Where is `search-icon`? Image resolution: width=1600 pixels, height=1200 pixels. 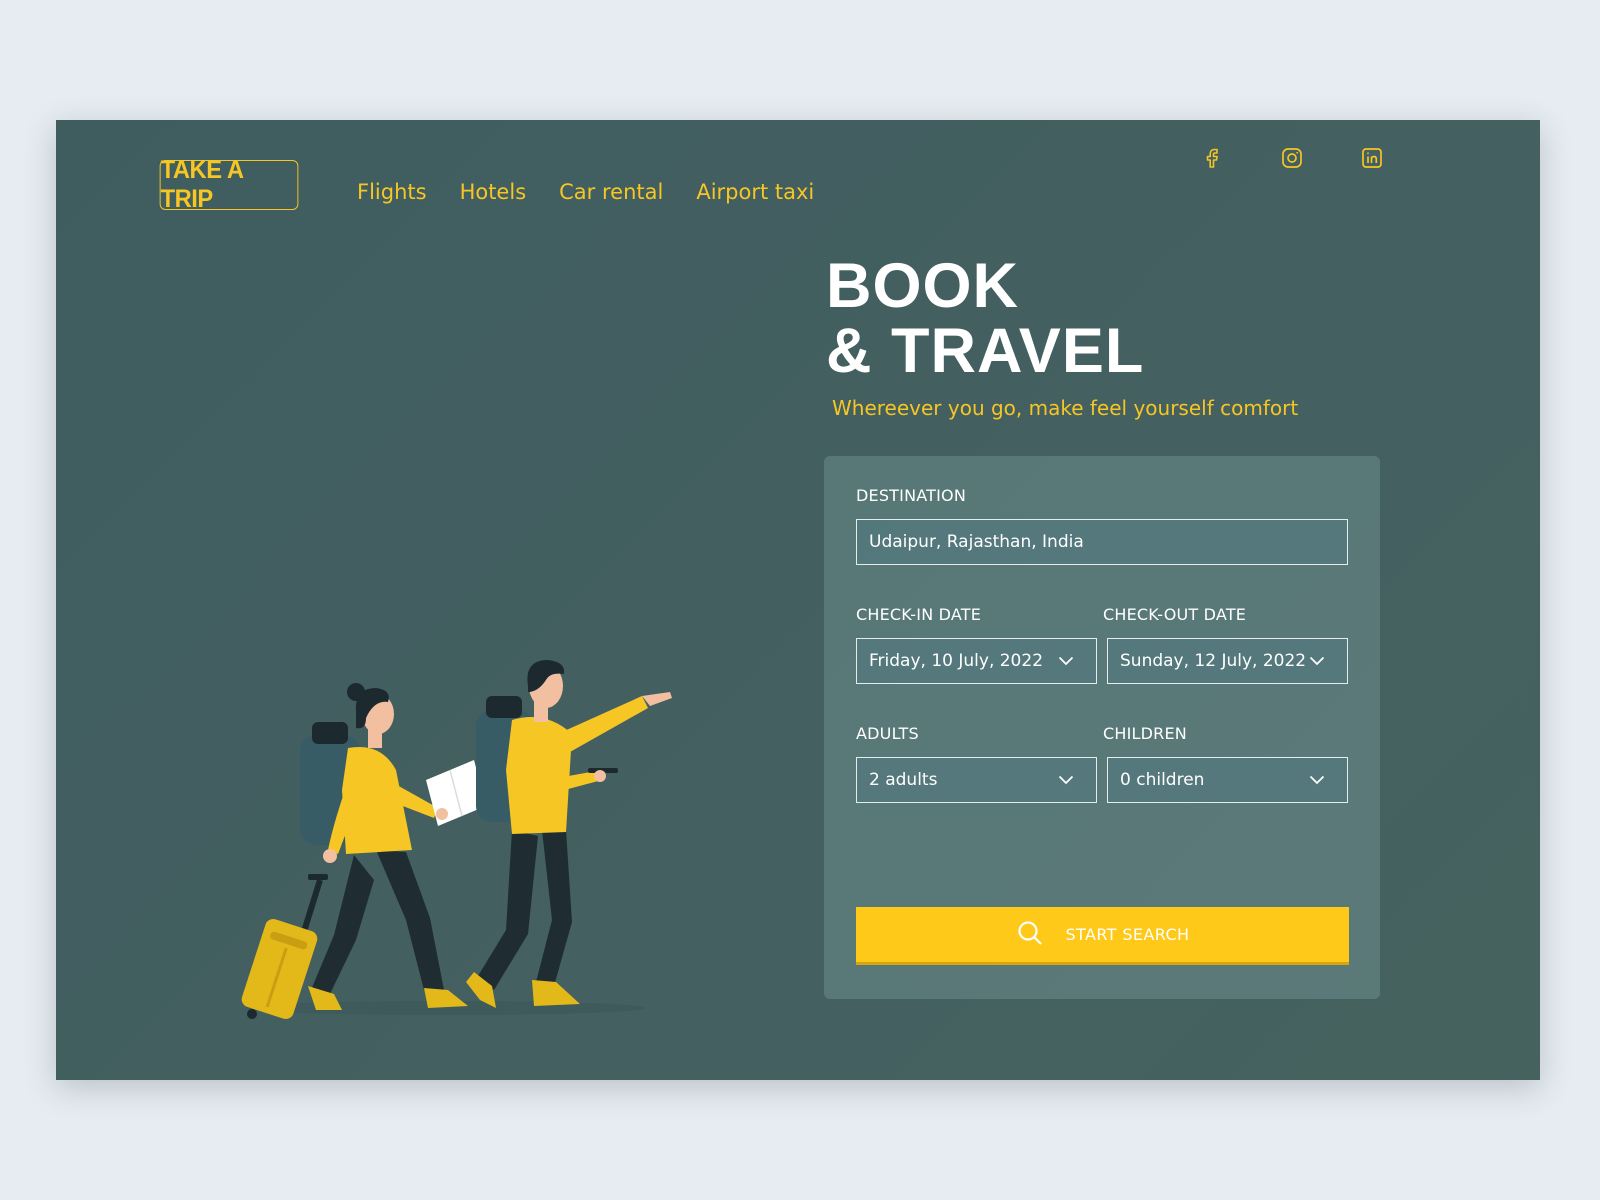
search-icon is located at coordinates (1030, 935).